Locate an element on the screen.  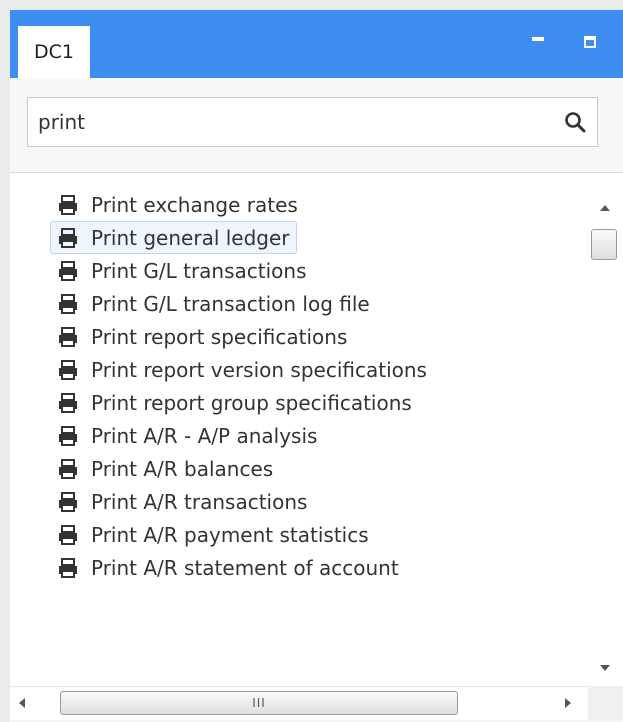
list-item-content: Print G/L transactions is located at coordinates (182, 270).